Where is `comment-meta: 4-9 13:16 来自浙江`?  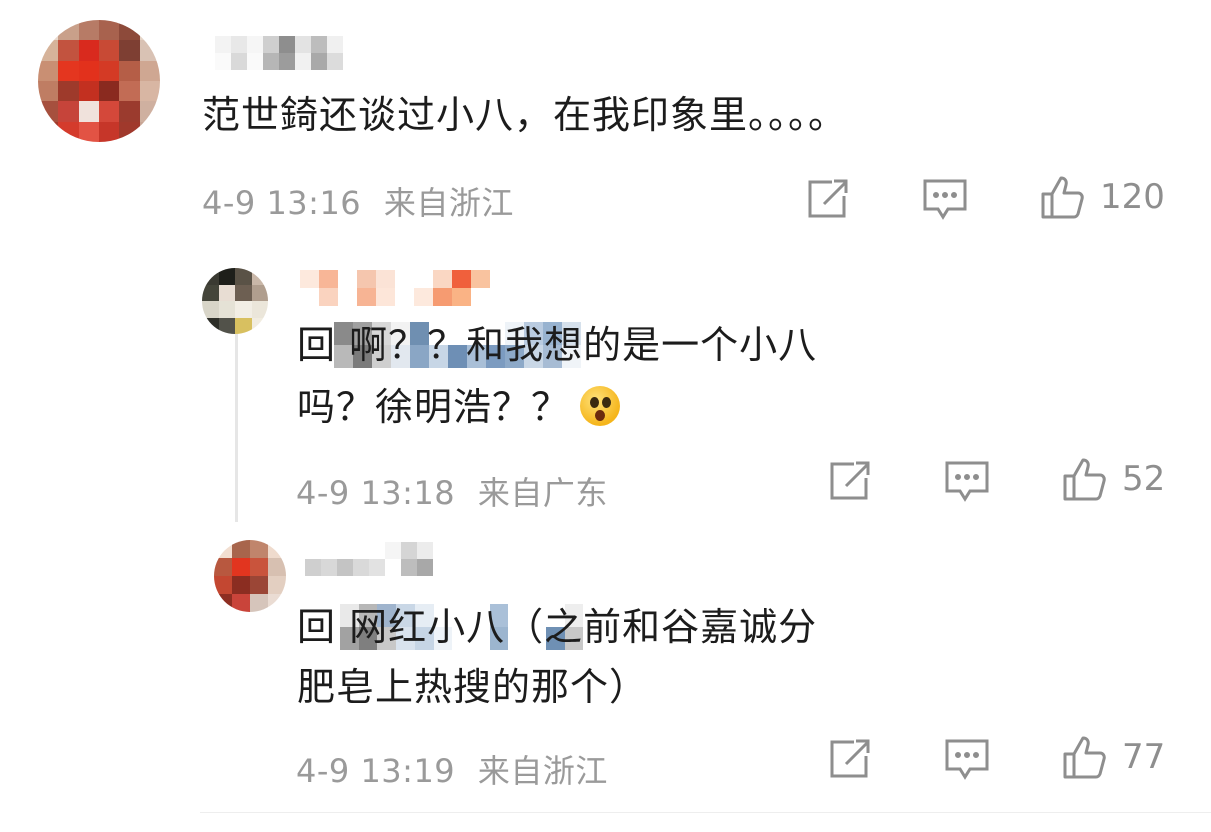
comment-meta: 4-9 13:16 来自浙江 is located at coordinates (358, 201).